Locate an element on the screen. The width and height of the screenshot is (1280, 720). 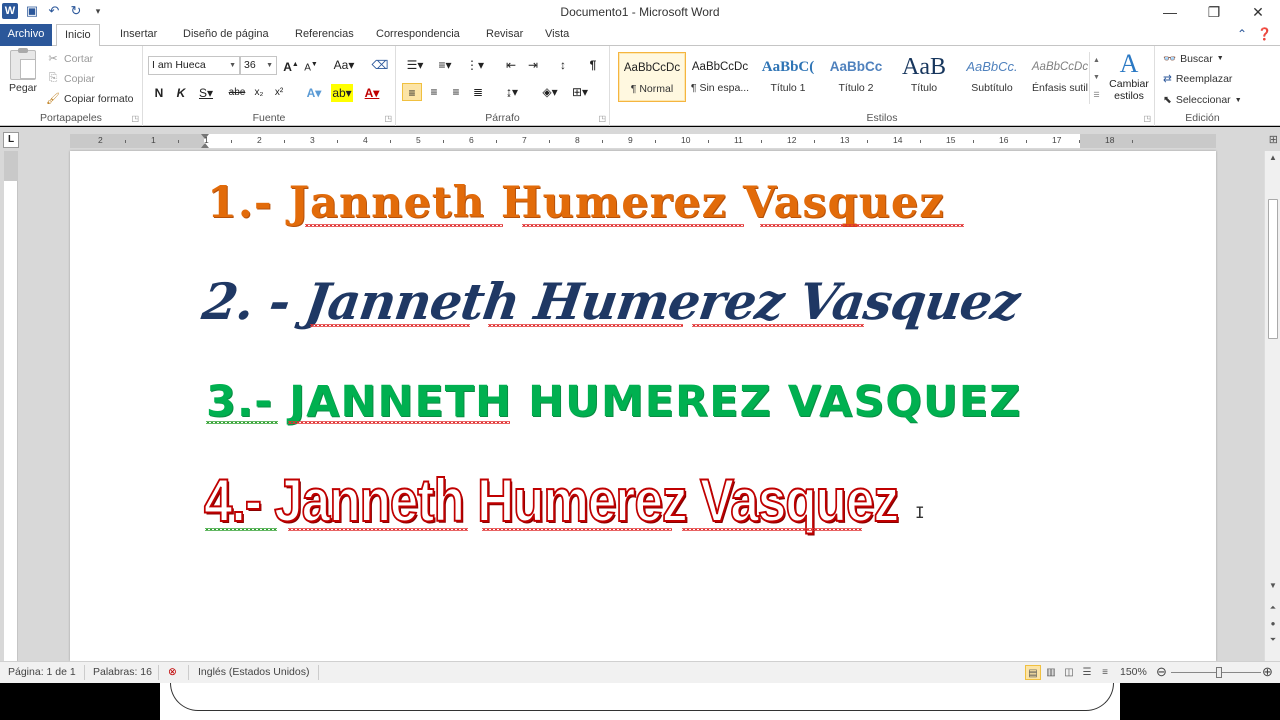
clipboard-launcher-icon: ◳ is located at coordinates (135, 118).